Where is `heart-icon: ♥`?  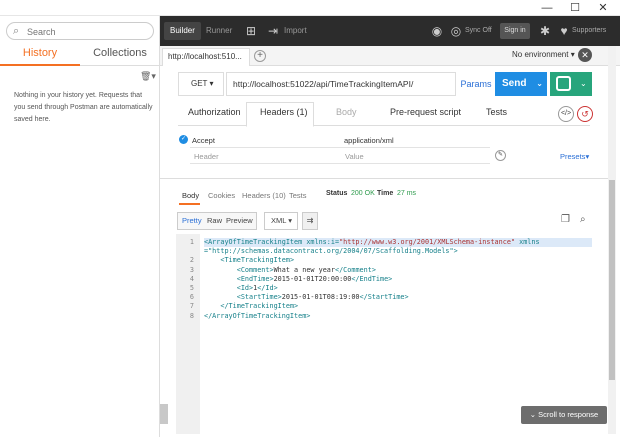
heart-icon: ♥ is located at coordinates (564, 31).